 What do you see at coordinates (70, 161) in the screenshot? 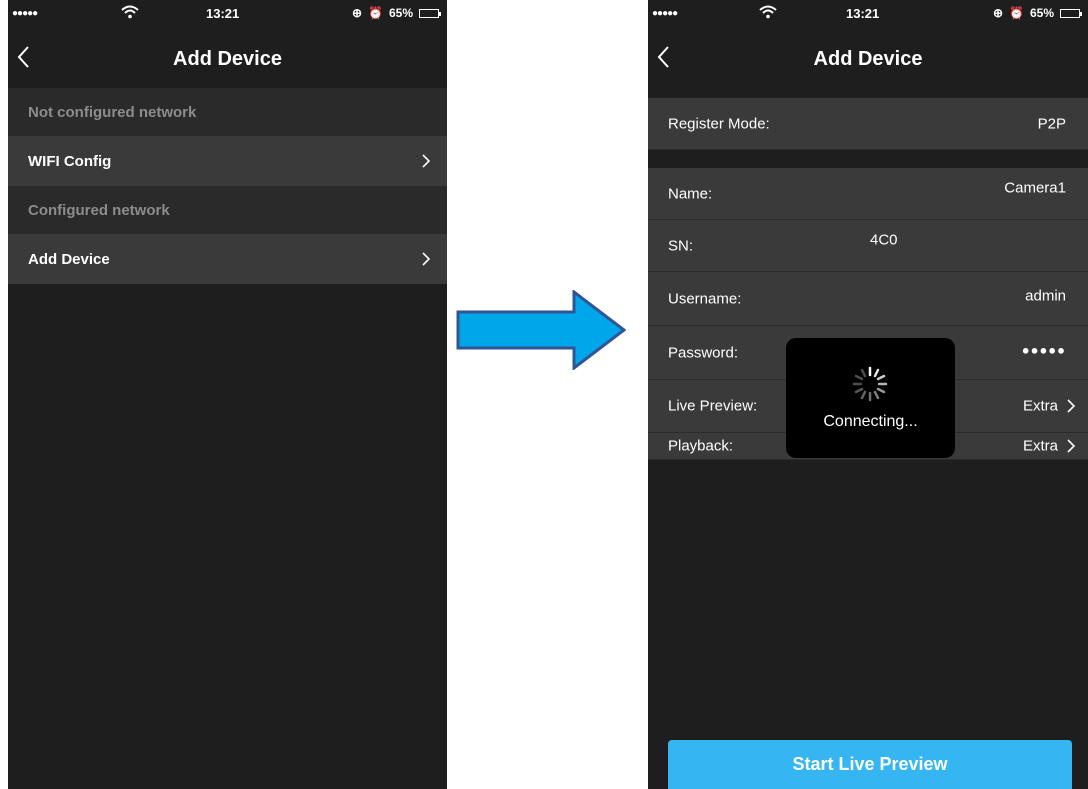
I see `wifi-config-label: WIFI Config` at bounding box center [70, 161].